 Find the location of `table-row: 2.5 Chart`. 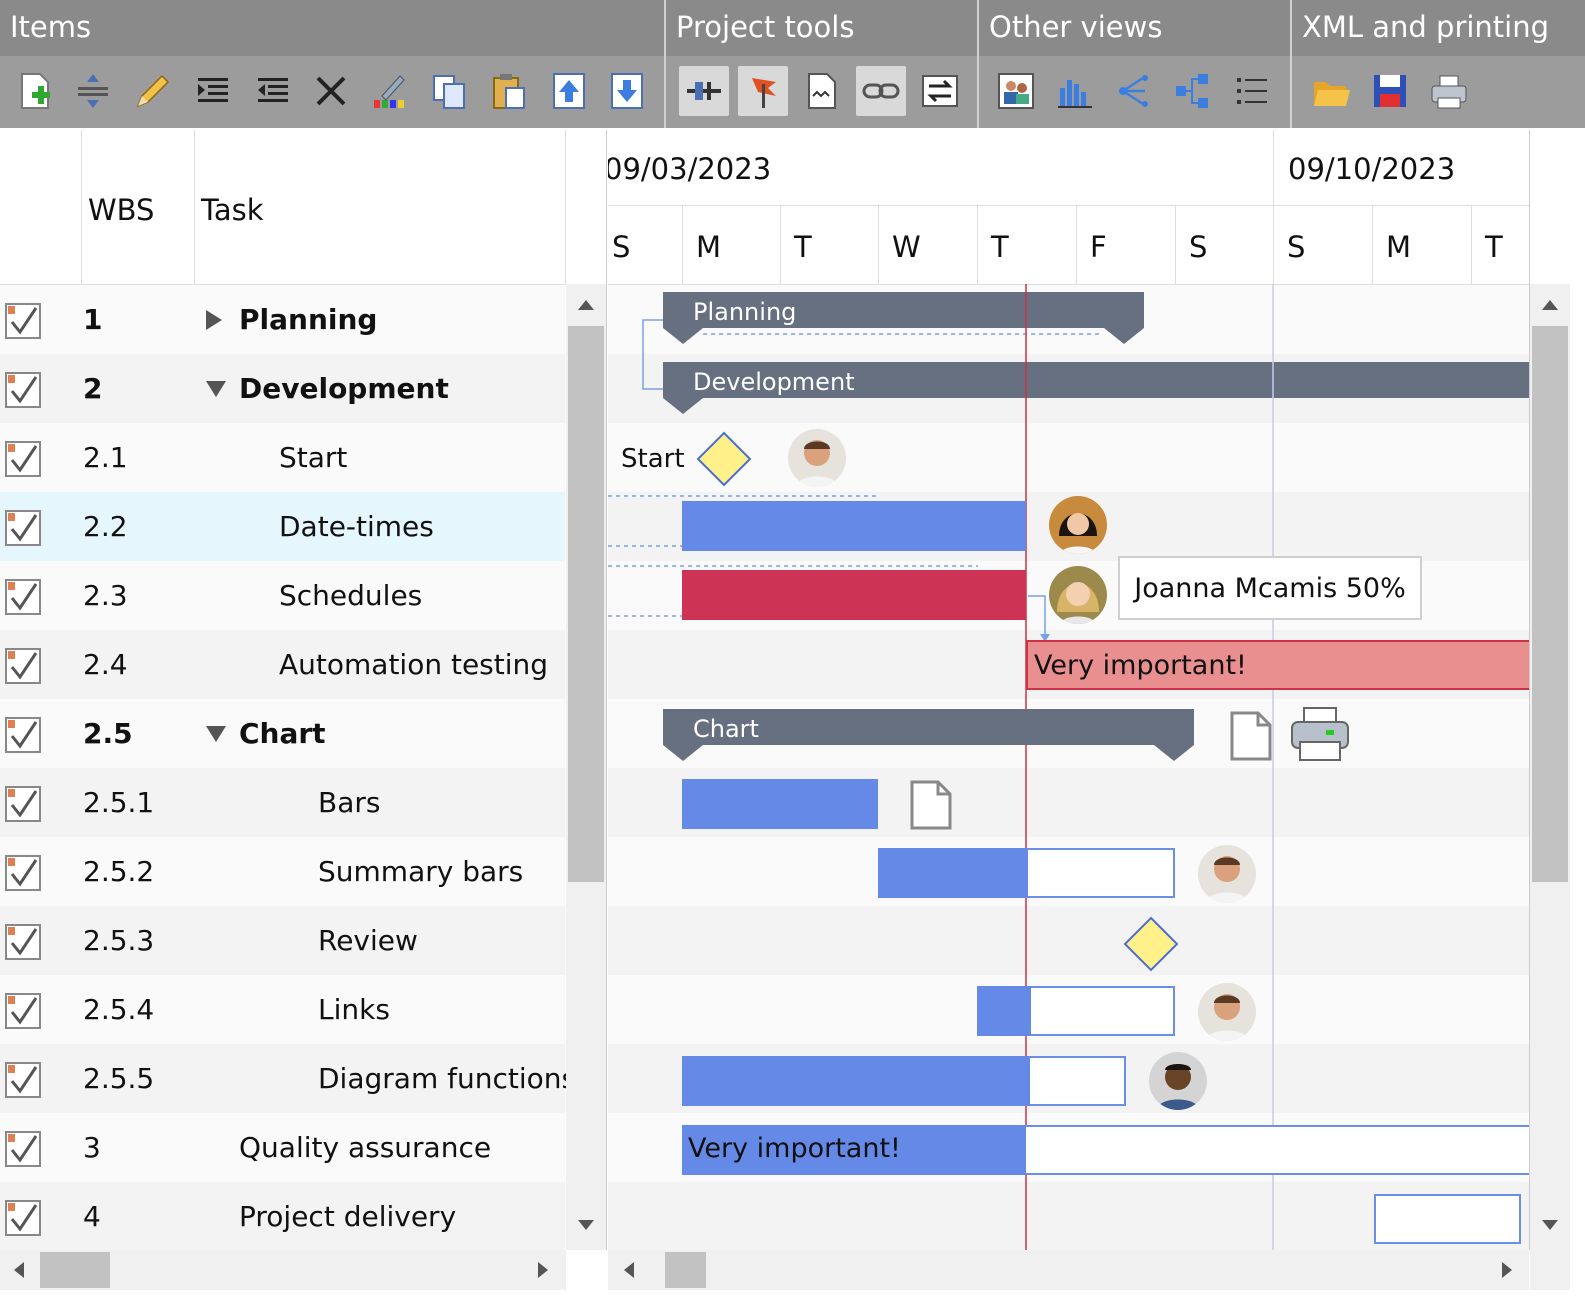

table-row: 2.5 Chart is located at coordinates (282, 733).